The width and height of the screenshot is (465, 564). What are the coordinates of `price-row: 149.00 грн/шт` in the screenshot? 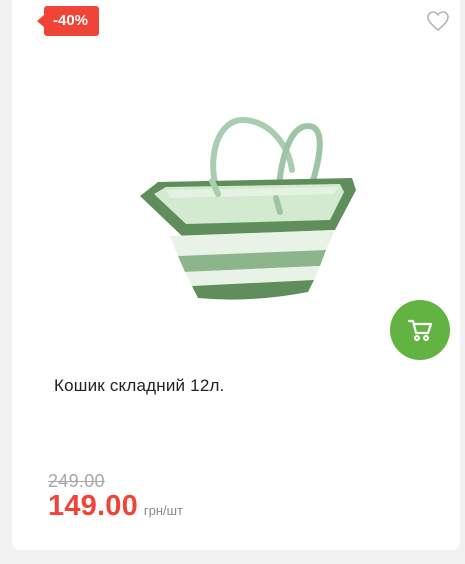 It's located at (115, 506).